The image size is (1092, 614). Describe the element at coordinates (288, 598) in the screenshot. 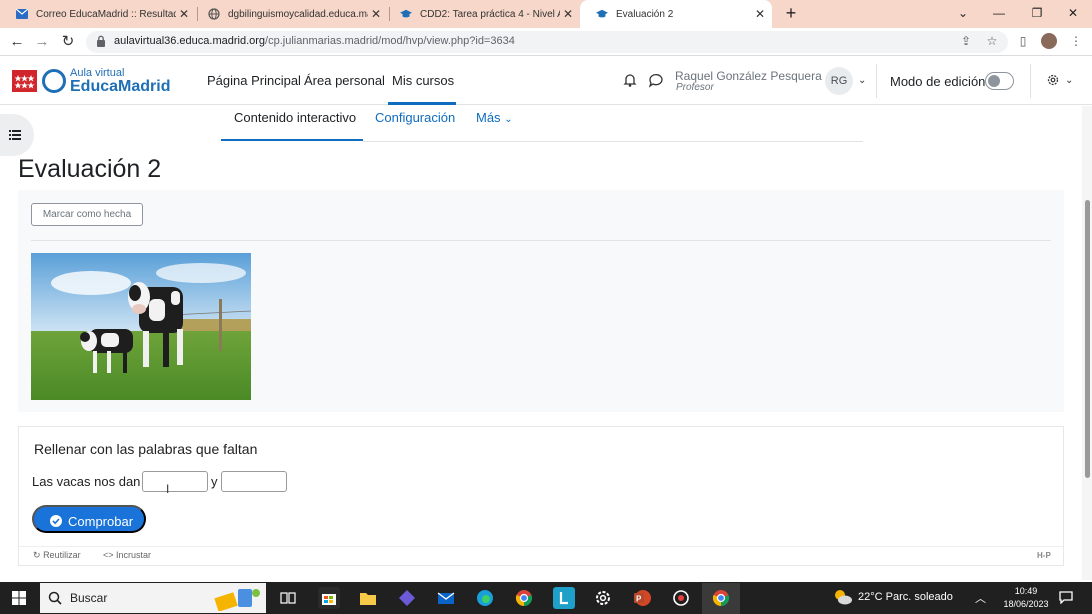

I see `task-view-icon` at that location.